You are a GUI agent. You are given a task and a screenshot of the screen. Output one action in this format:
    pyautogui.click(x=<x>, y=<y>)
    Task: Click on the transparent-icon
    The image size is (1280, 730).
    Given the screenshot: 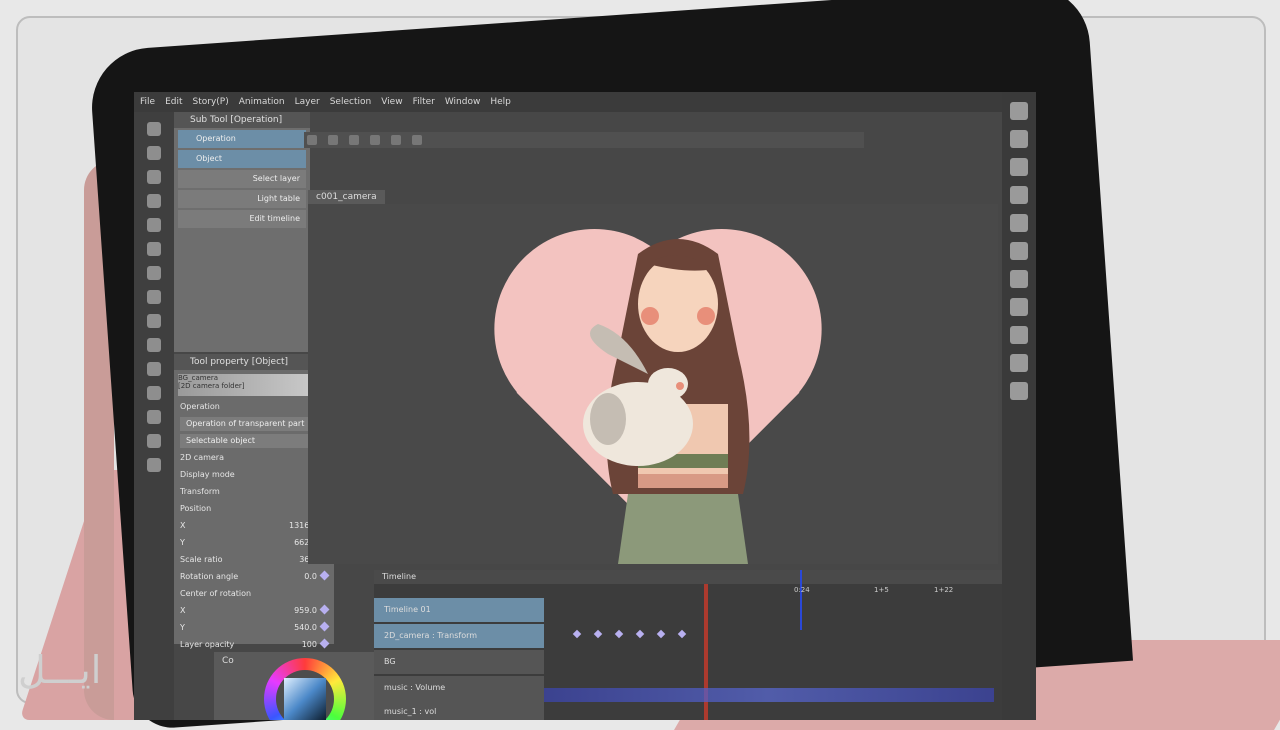 What is the action you would take?
    pyautogui.click(x=1019, y=223)
    